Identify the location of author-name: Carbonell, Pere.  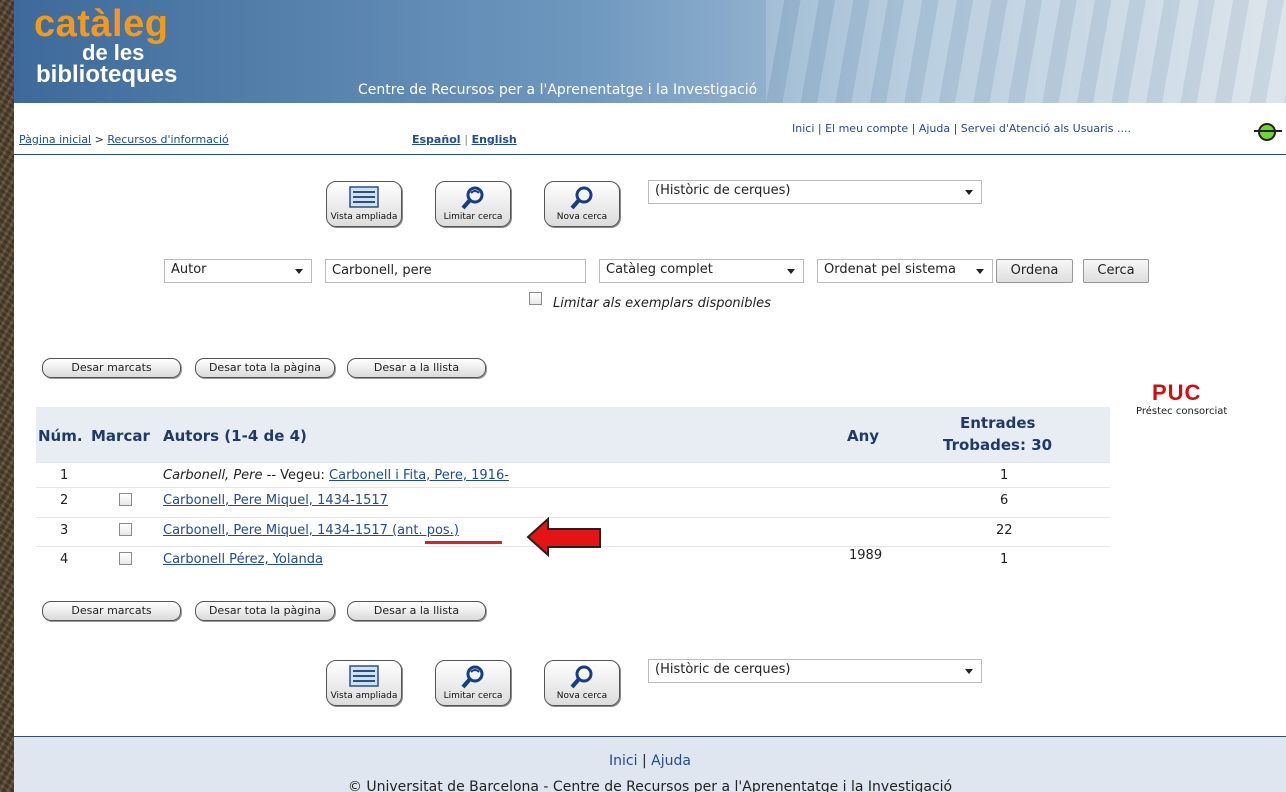
(213, 475).